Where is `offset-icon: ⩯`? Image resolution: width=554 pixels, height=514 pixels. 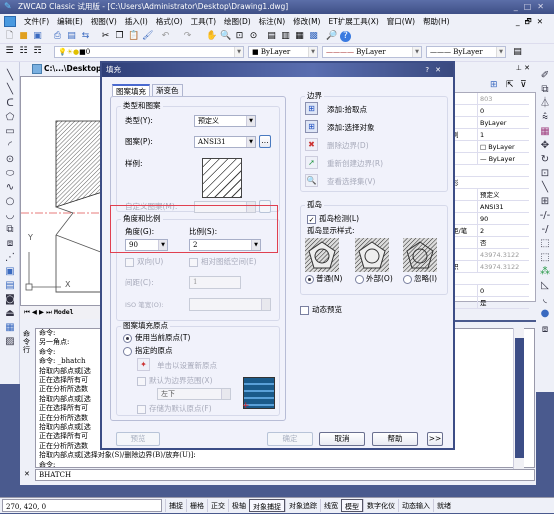 offset-icon: ⩯ is located at coordinates (545, 118).